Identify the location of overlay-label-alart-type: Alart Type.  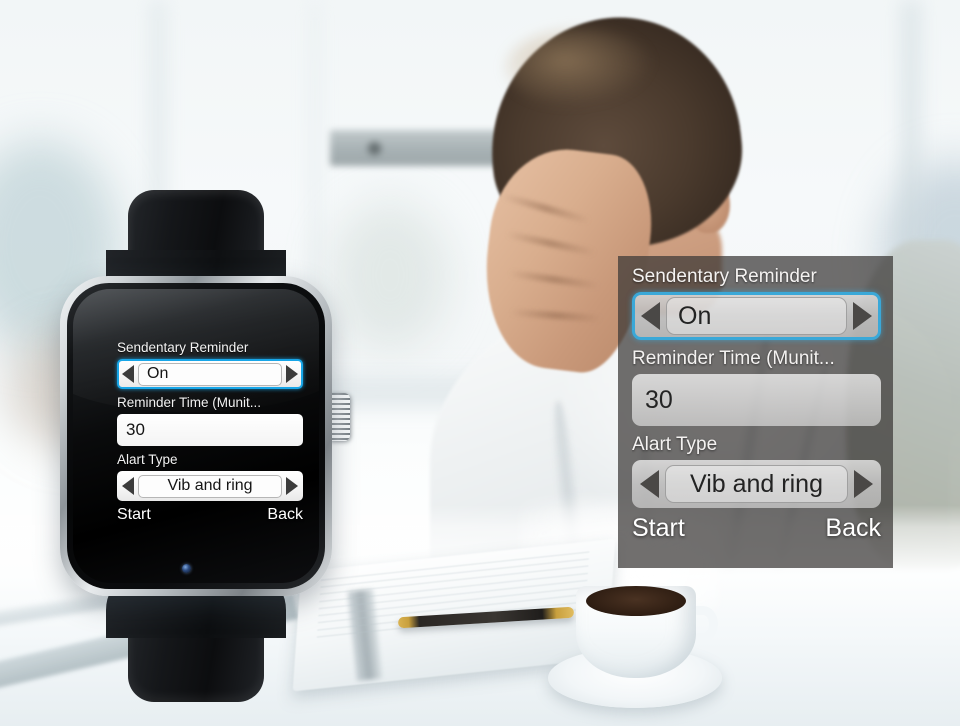
(675, 444).